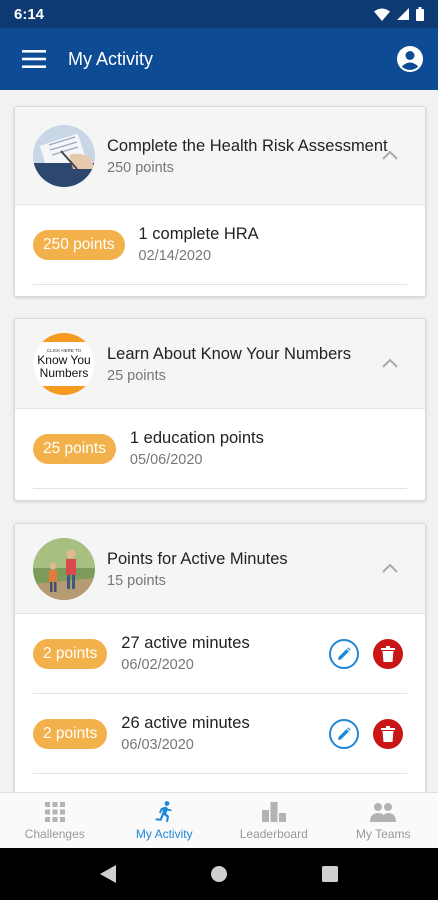  Describe the element at coordinates (220, 734) in the screenshot. I see `list-item: 2 points 26 active minutes 06/03/2020` at that location.